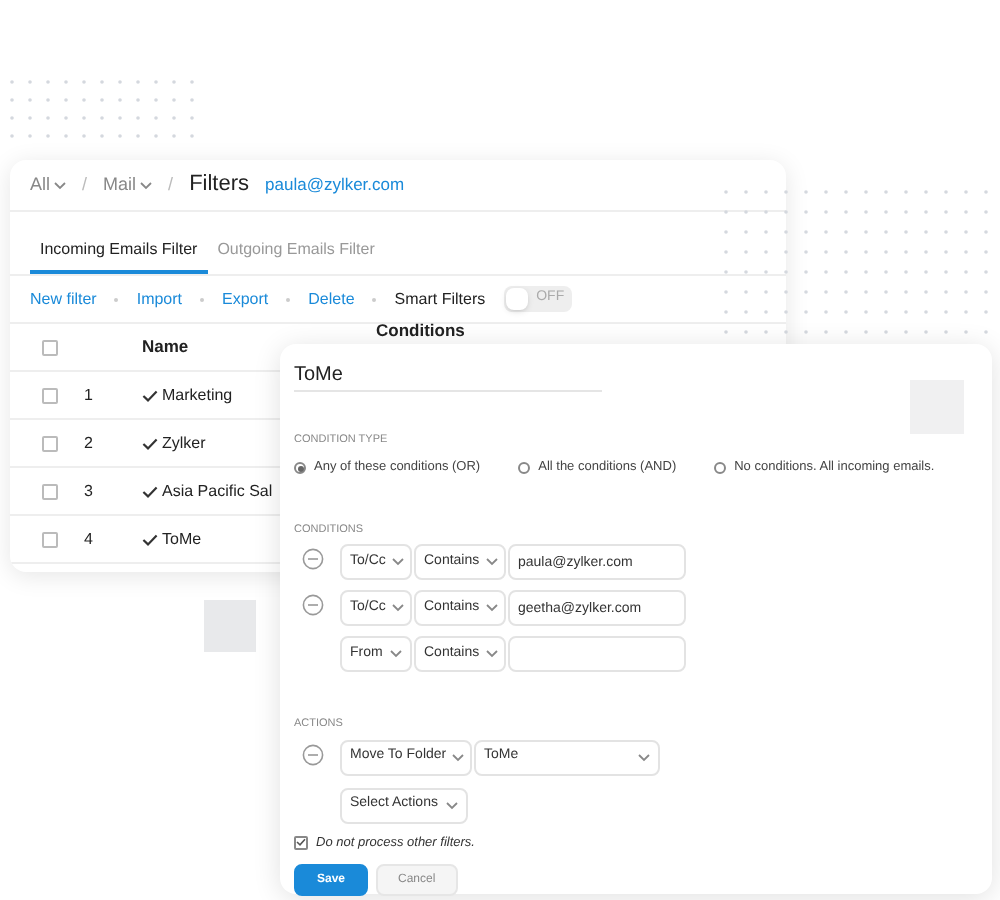 The width and height of the screenshot is (1000, 900). I want to click on row-number: 4, so click(89, 539).